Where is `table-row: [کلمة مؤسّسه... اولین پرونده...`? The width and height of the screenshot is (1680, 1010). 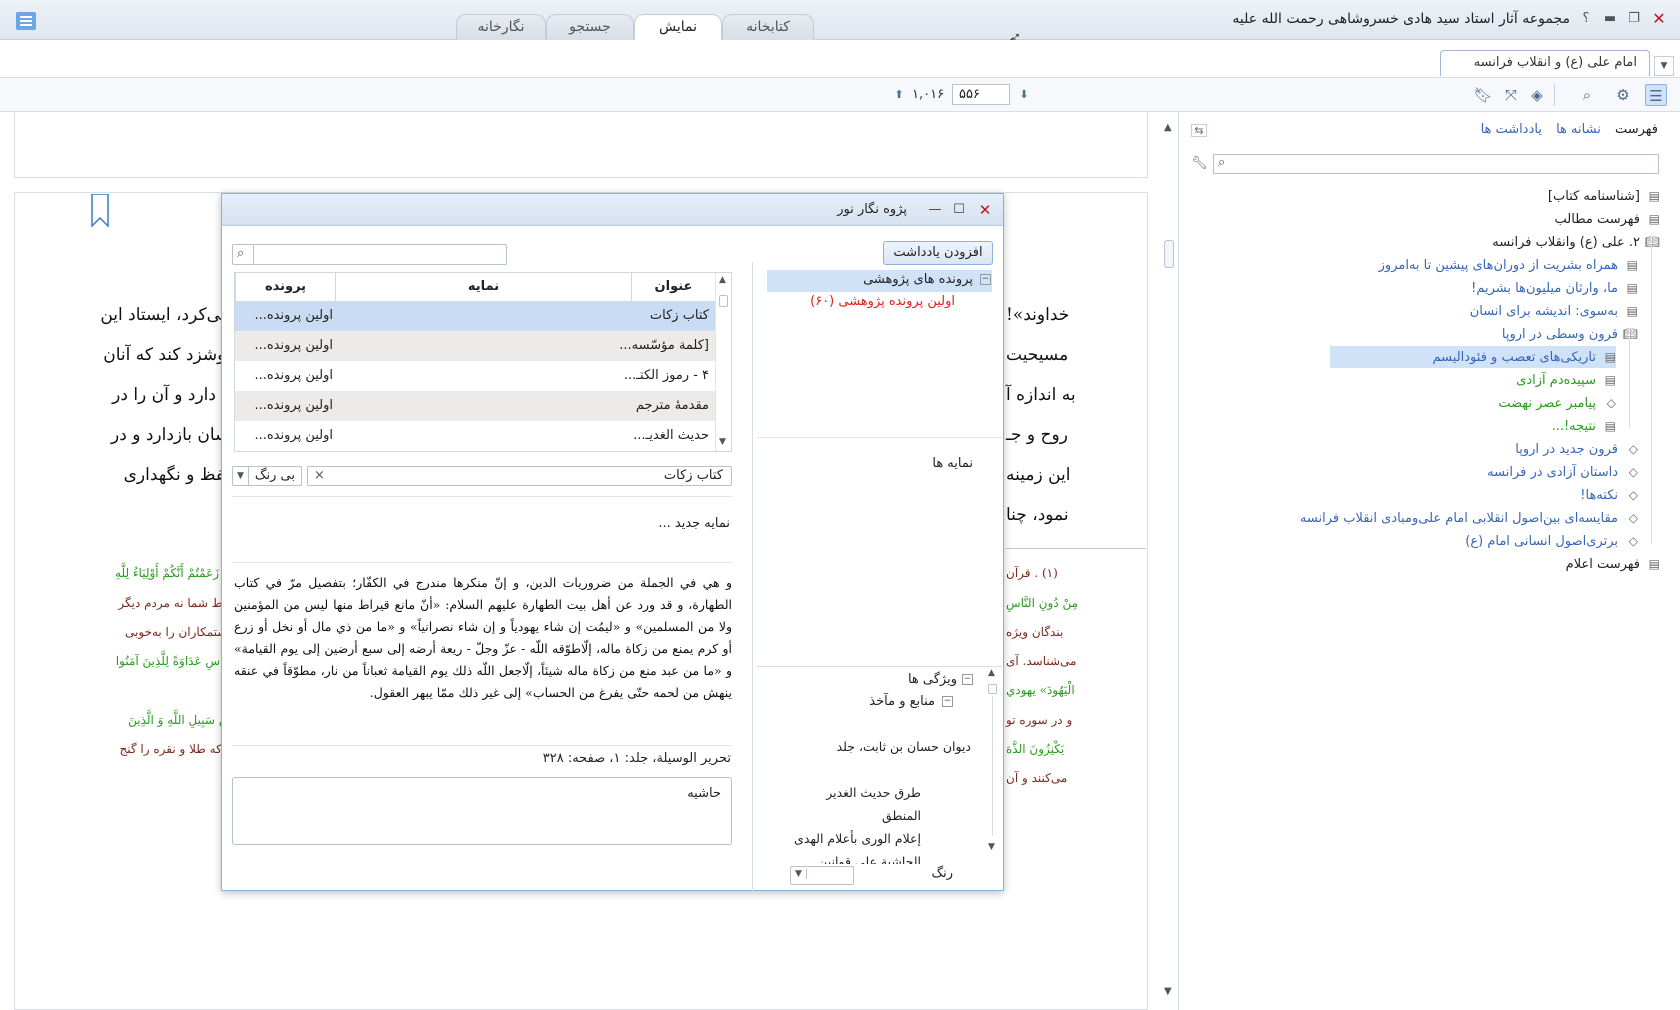
table-row: [کلمة مؤسّسه... اولین پرونده... is located at coordinates (483, 346).